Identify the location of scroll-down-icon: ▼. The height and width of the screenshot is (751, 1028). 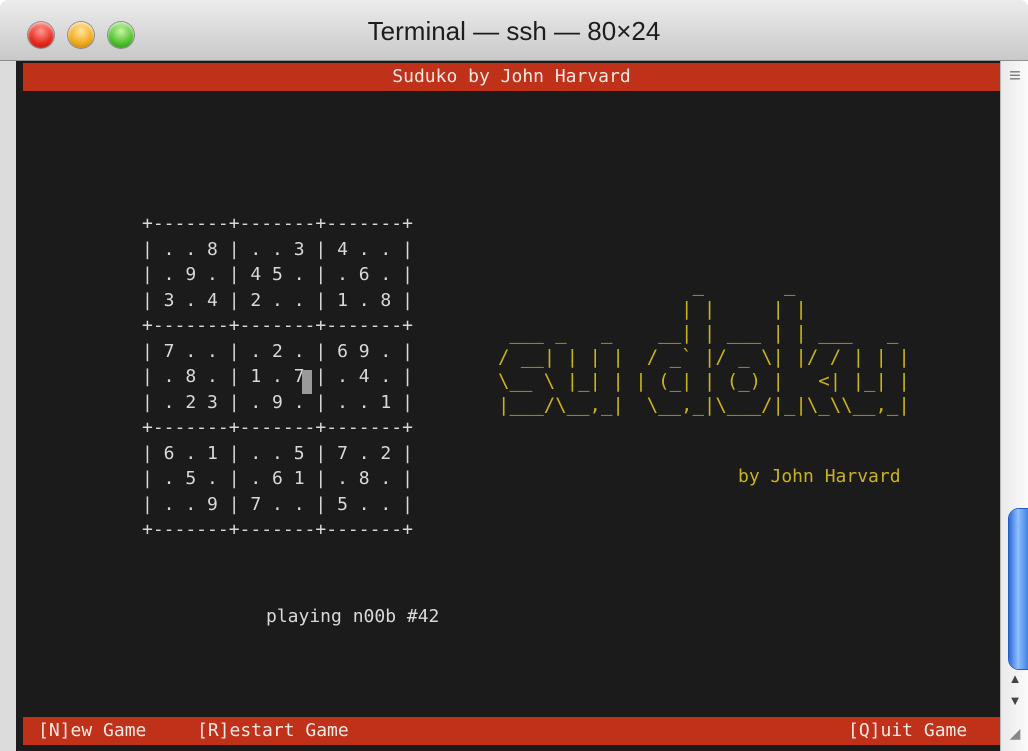
(1014, 701).